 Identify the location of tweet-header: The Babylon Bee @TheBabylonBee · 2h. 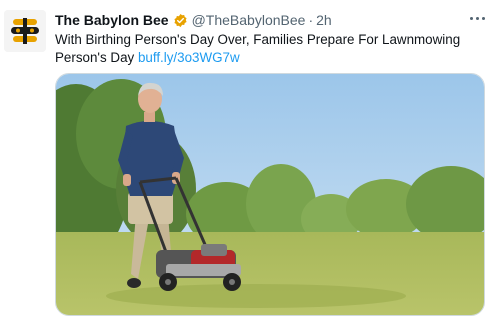
(193, 20).